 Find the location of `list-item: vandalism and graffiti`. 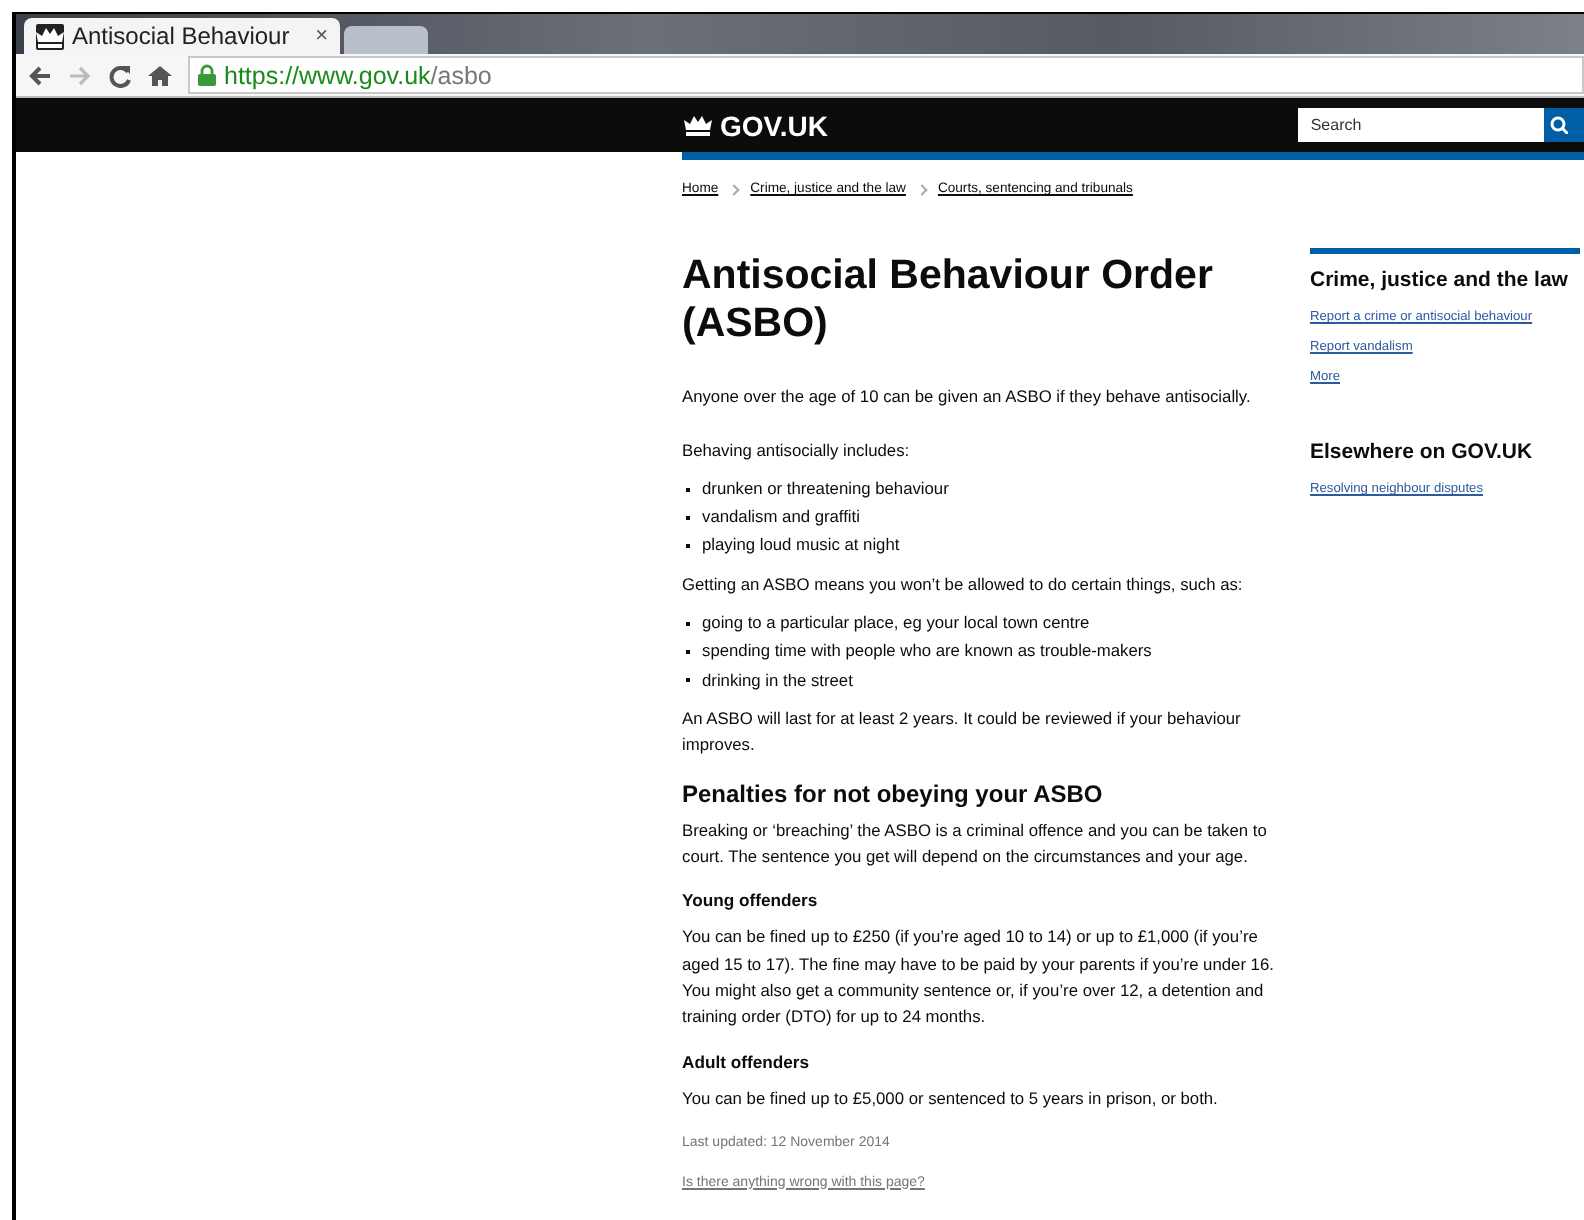

list-item: vandalism and graffiti is located at coordinates (781, 517).